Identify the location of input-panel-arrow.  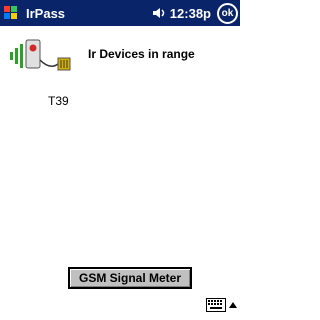
(233, 305).